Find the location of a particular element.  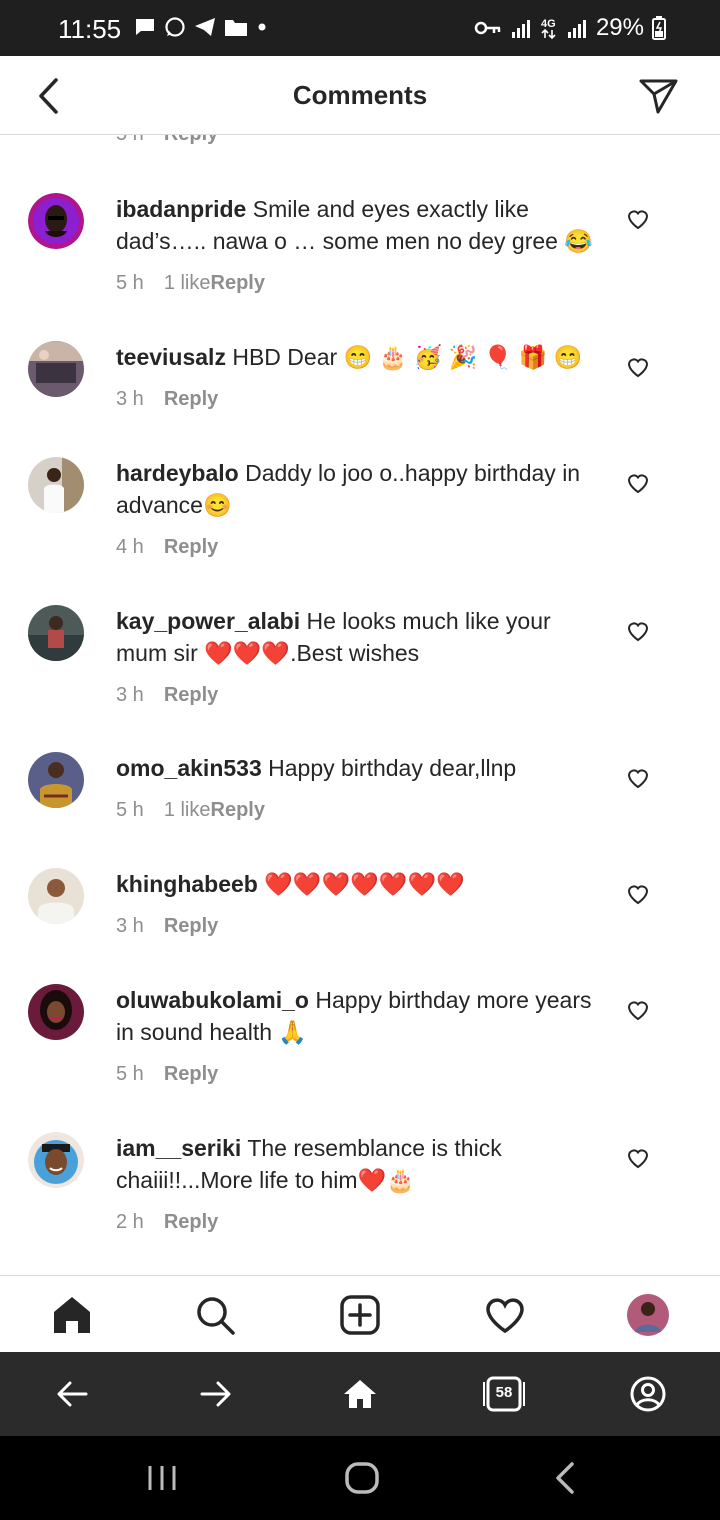

comments-header: Comments is located at coordinates (360, 95).